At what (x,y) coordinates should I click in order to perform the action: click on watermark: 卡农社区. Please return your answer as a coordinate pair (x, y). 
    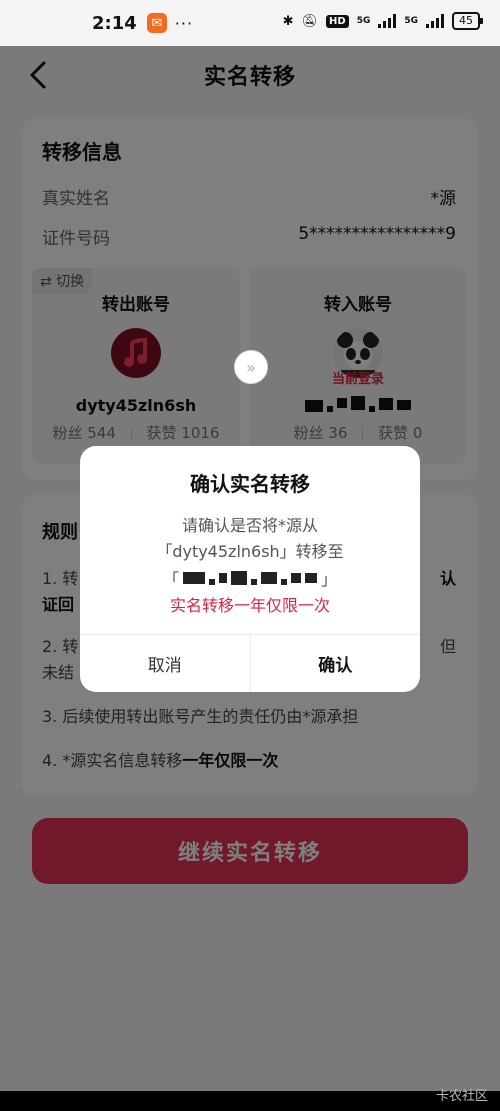
    Looking at the image, I should click on (461, 1096).